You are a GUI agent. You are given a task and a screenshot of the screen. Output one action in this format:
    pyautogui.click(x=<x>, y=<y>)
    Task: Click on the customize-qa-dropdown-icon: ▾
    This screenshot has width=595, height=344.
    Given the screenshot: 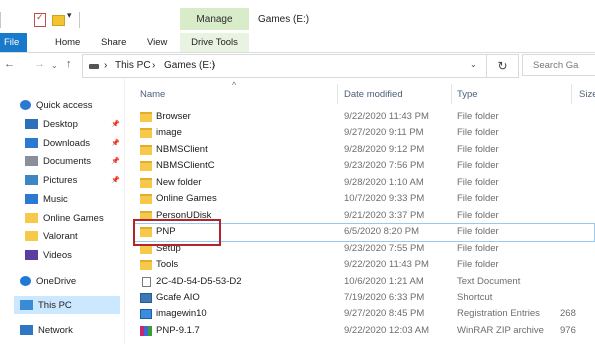 What is the action you would take?
    pyautogui.click(x=69, y=15)
    